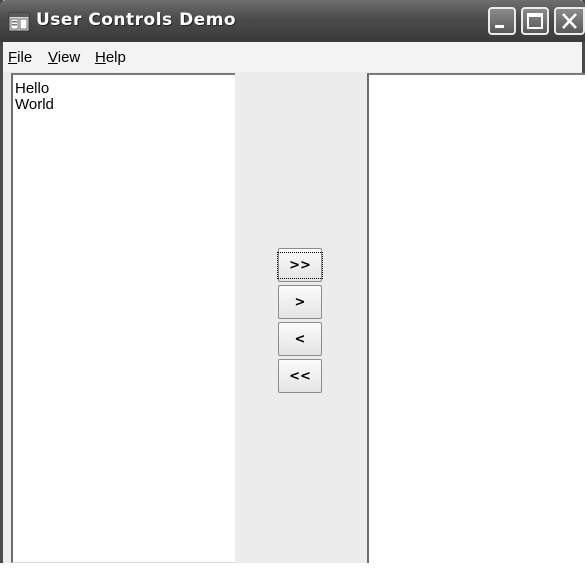  I want to click on move-all-left-button: <<, so click(300, 376).